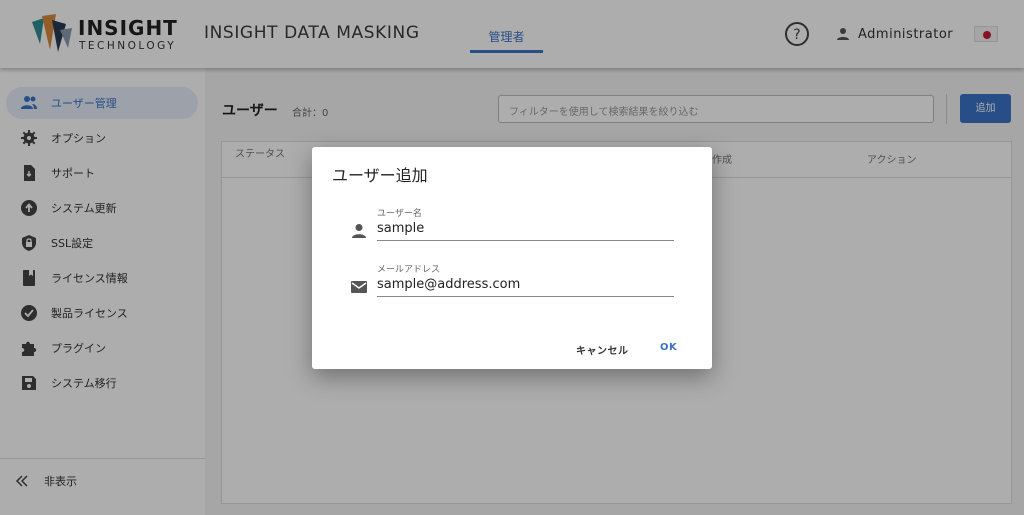 This screenshot has width=1024, height=515. Describe the element at coordinates (602, 349) in the screenshot. I see `cancel-button: キャンセル` at that location.